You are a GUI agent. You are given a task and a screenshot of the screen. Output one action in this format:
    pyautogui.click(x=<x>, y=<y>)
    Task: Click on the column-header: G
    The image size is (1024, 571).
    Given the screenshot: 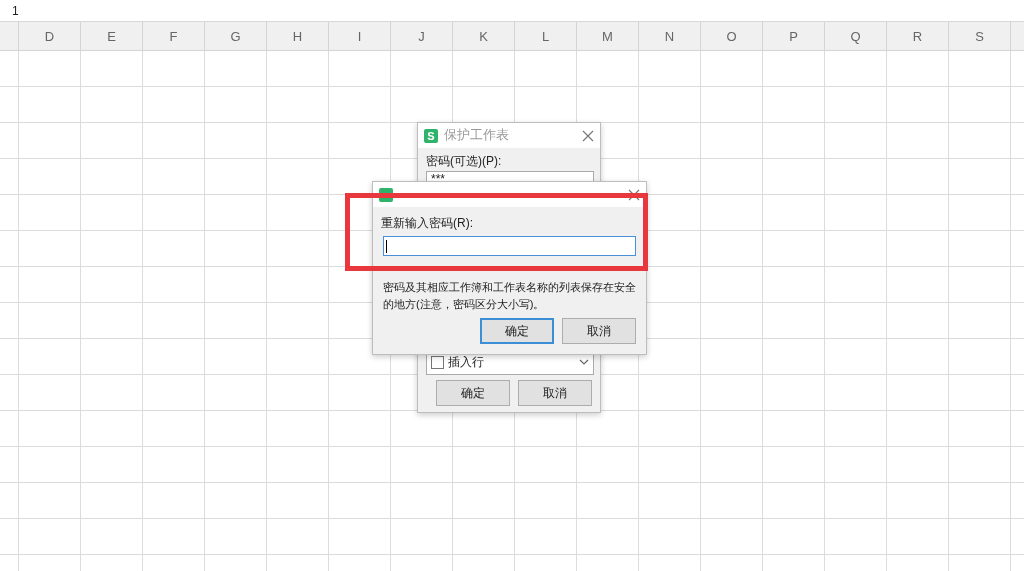 What is the action you would take?
    pyautogui.click(x=236, y=36)
    